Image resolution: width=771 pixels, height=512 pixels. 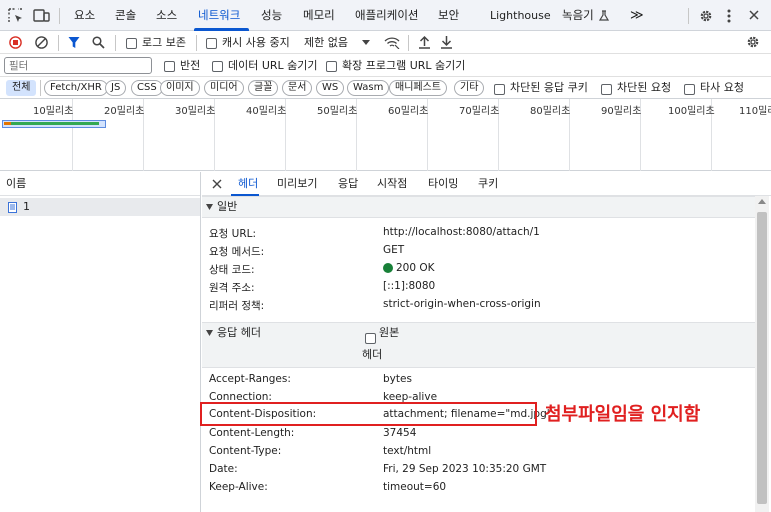 I want to click on response-header-key: Keep-Alive:, so click(x=238, y=487).